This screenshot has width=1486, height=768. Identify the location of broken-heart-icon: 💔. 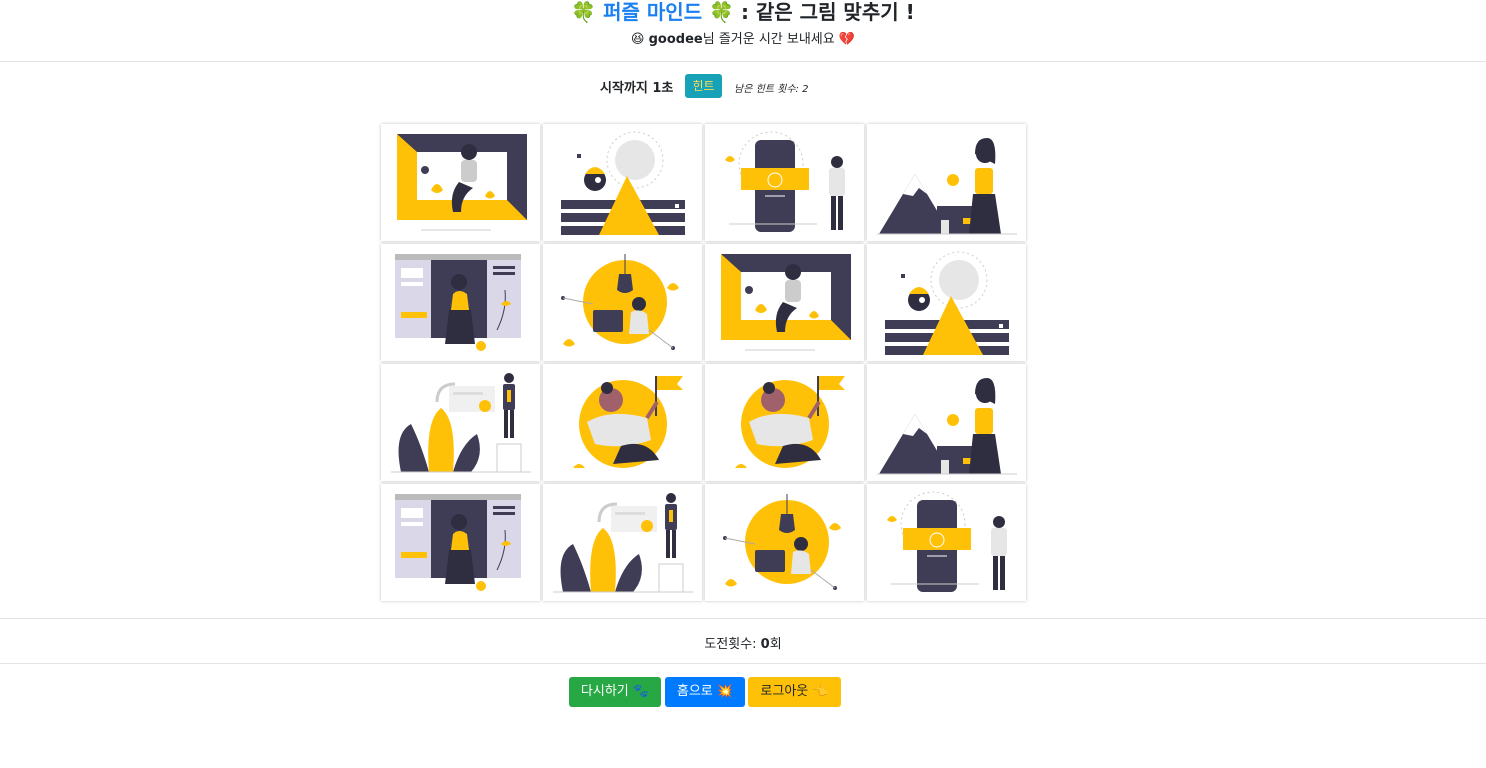
(847, 39).